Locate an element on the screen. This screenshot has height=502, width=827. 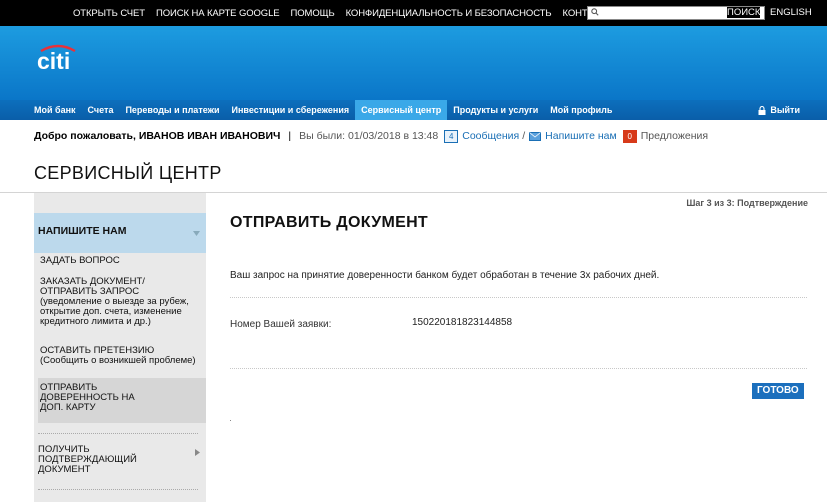
sidebar-section-get-document: ПОЛУЧИТЬ ПОДТВЕРЖДАЮЩИЙ ДОКУМЕНТ is located at coordinates (103, 460).